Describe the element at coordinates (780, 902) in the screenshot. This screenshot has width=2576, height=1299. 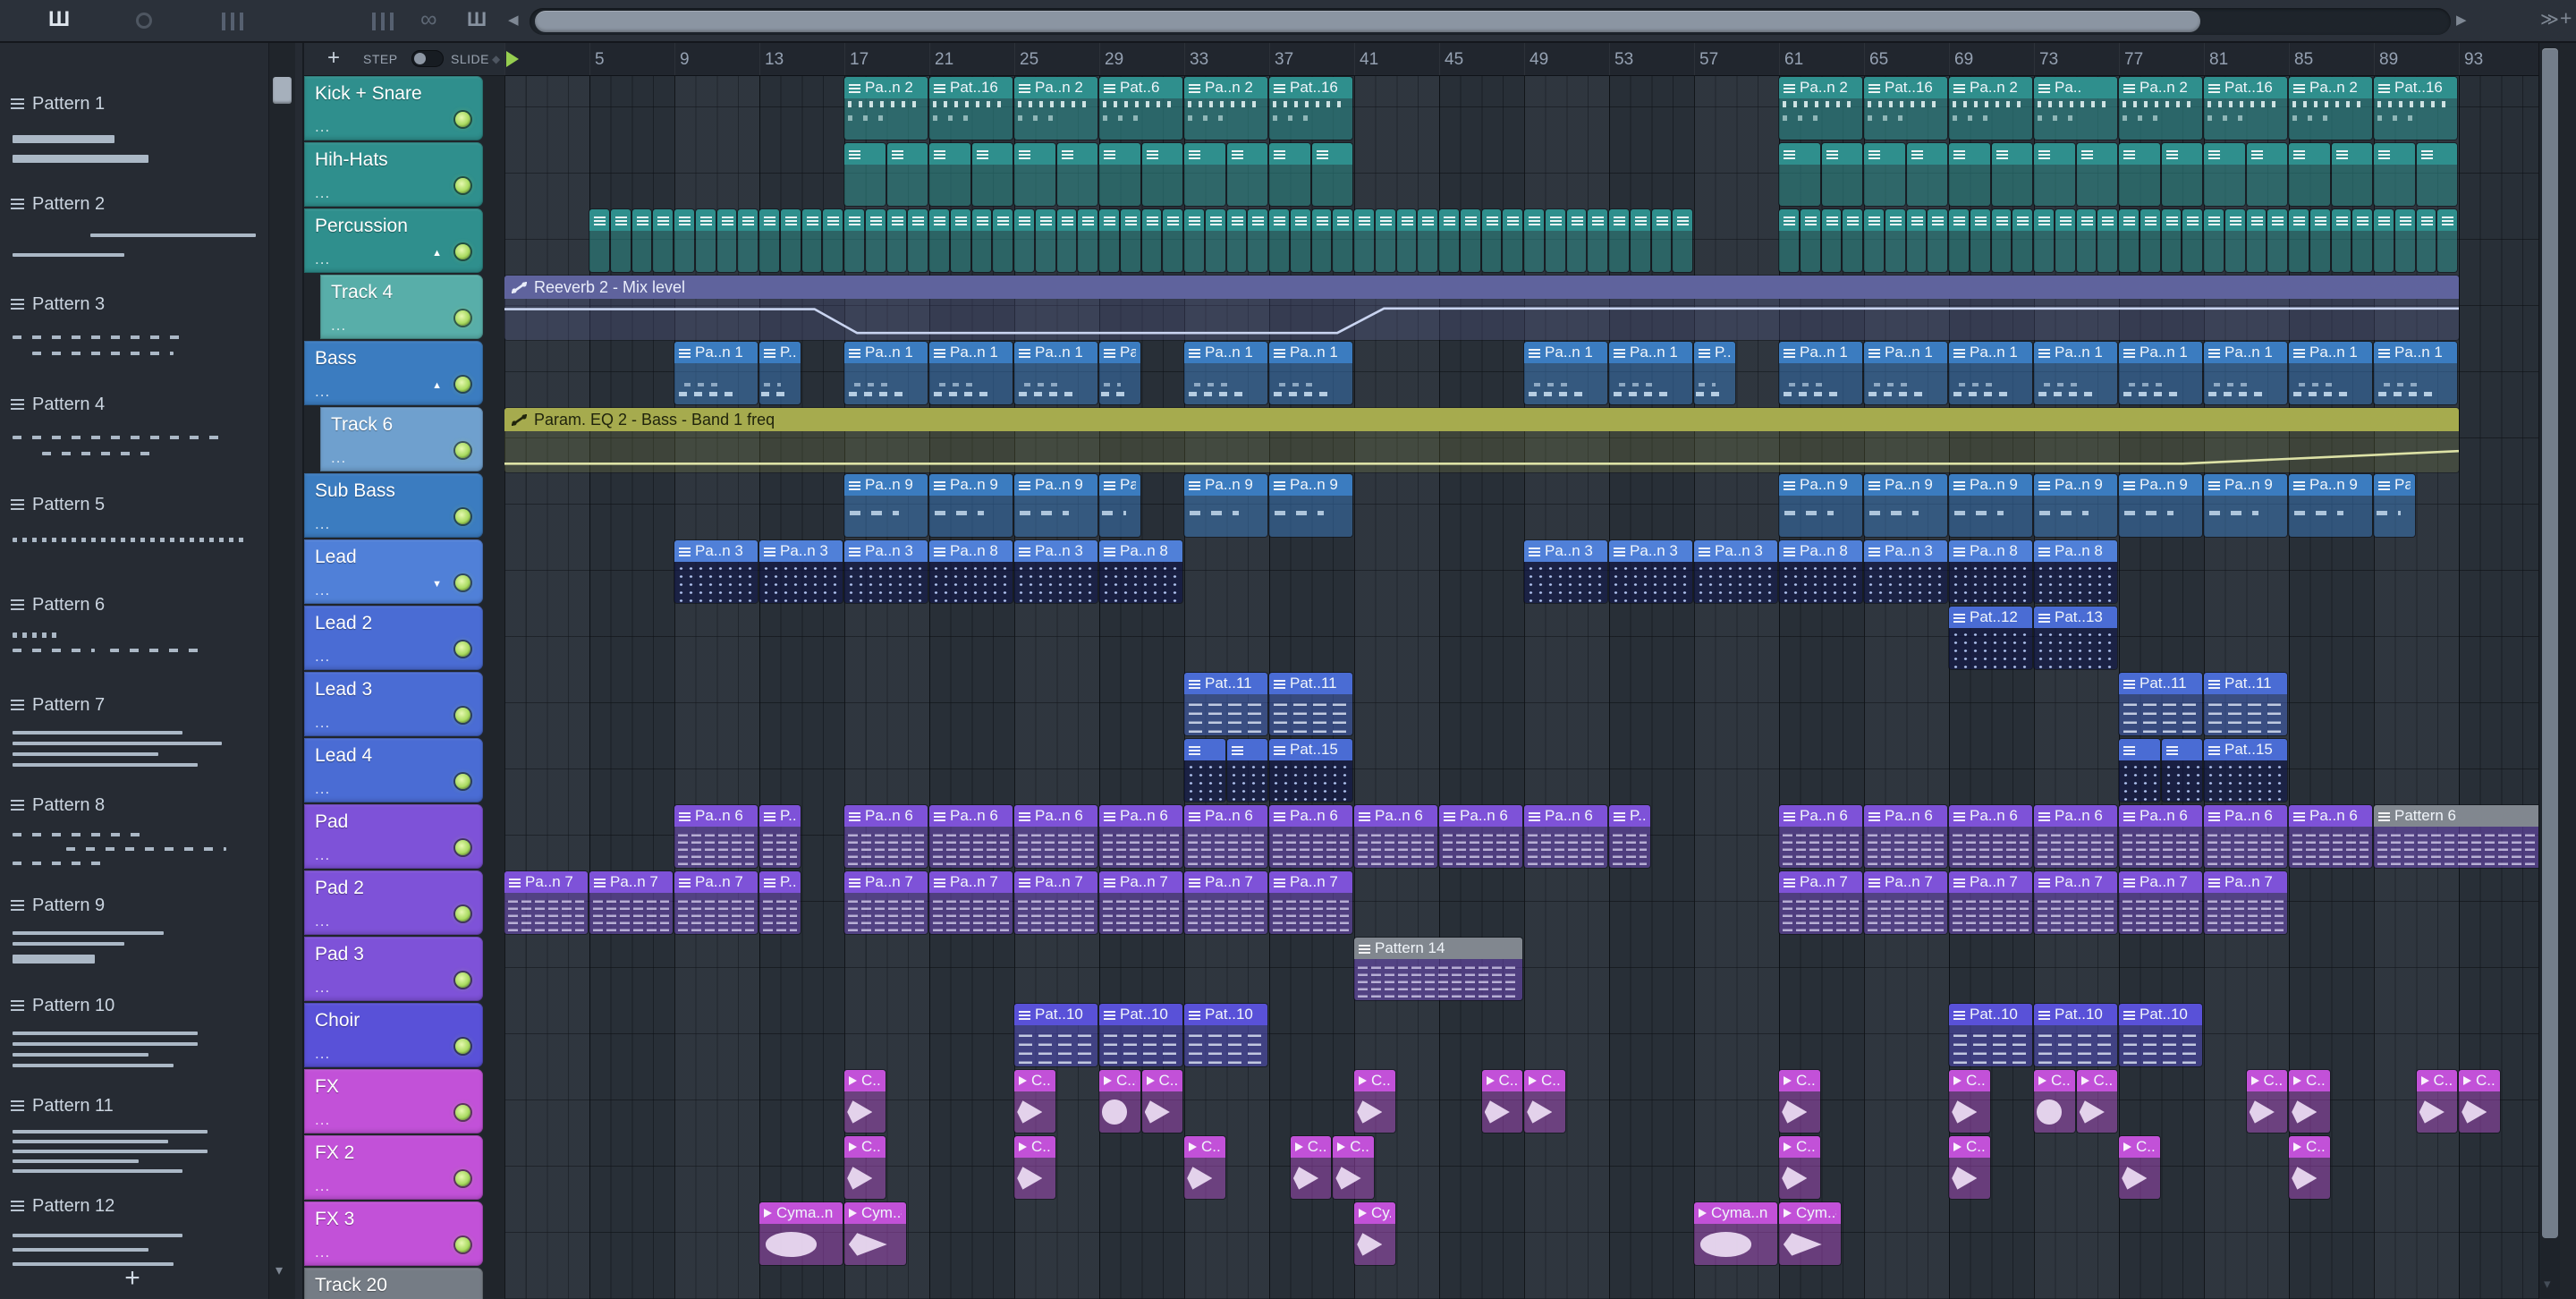
I see `pattern-clip: P..7` at that location.